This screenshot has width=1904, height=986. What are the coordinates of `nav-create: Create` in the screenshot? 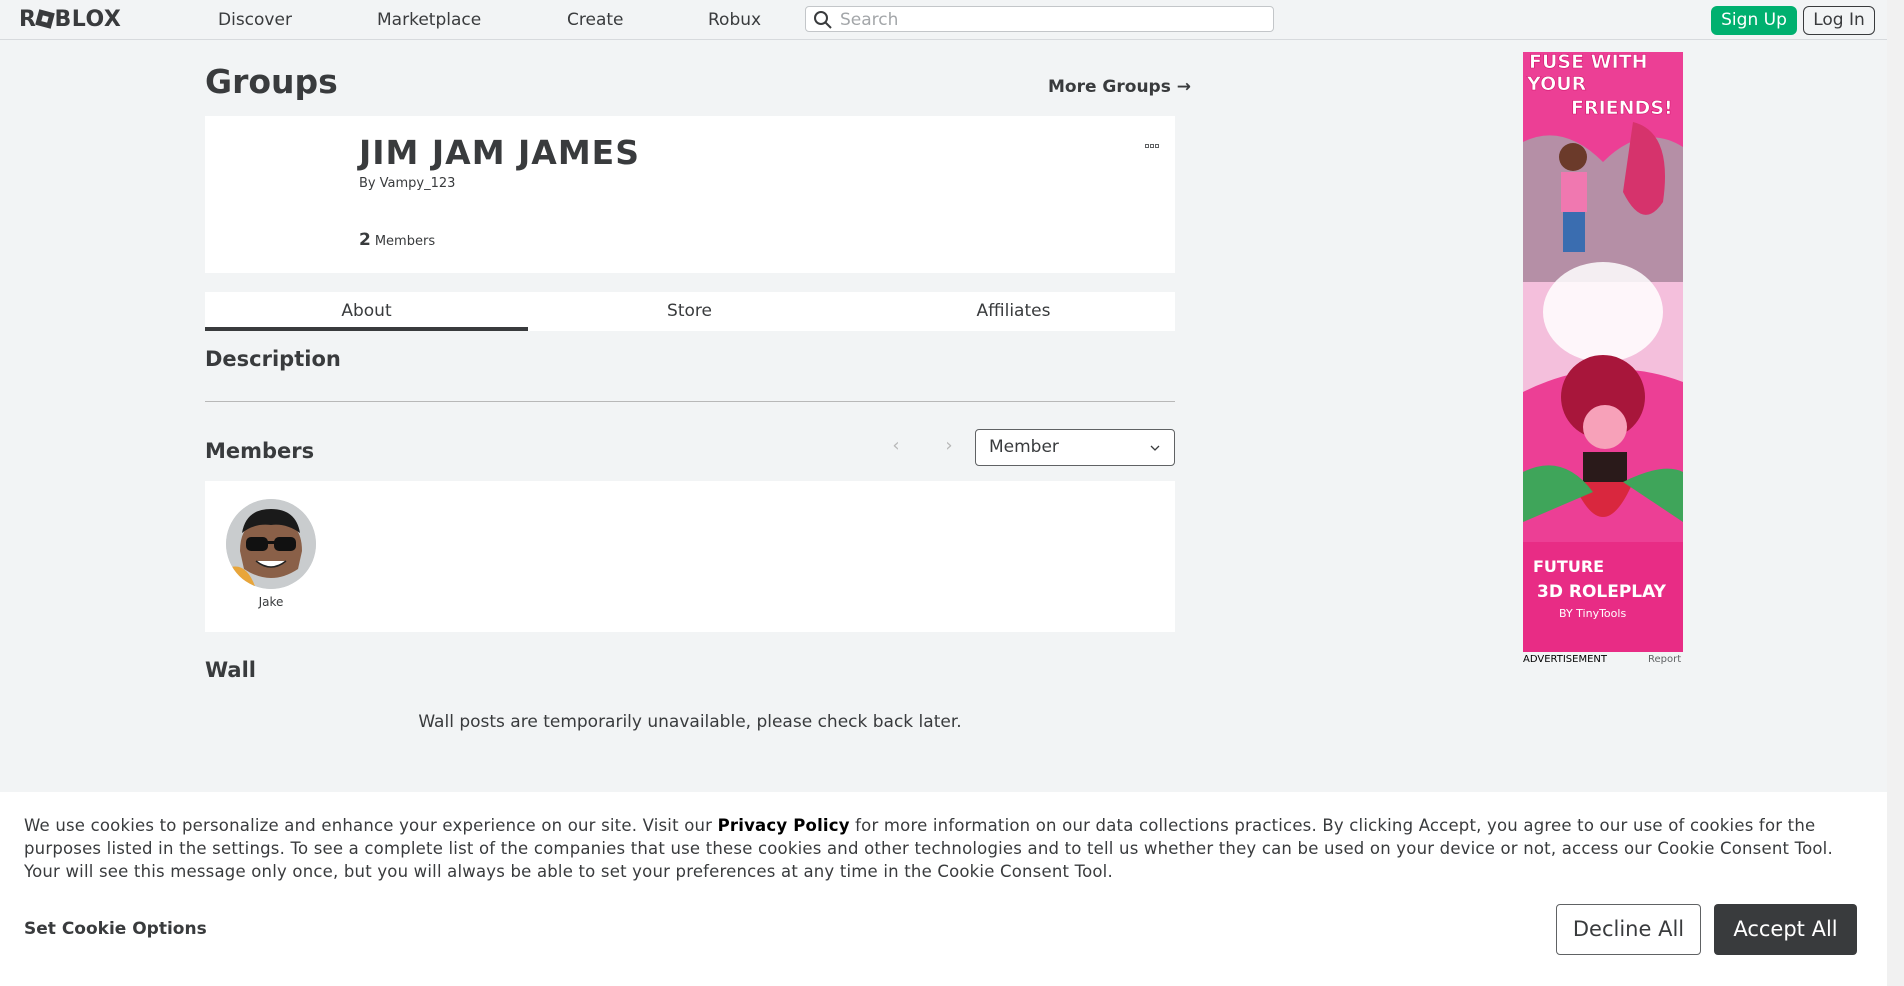 It's located at (595, 20).